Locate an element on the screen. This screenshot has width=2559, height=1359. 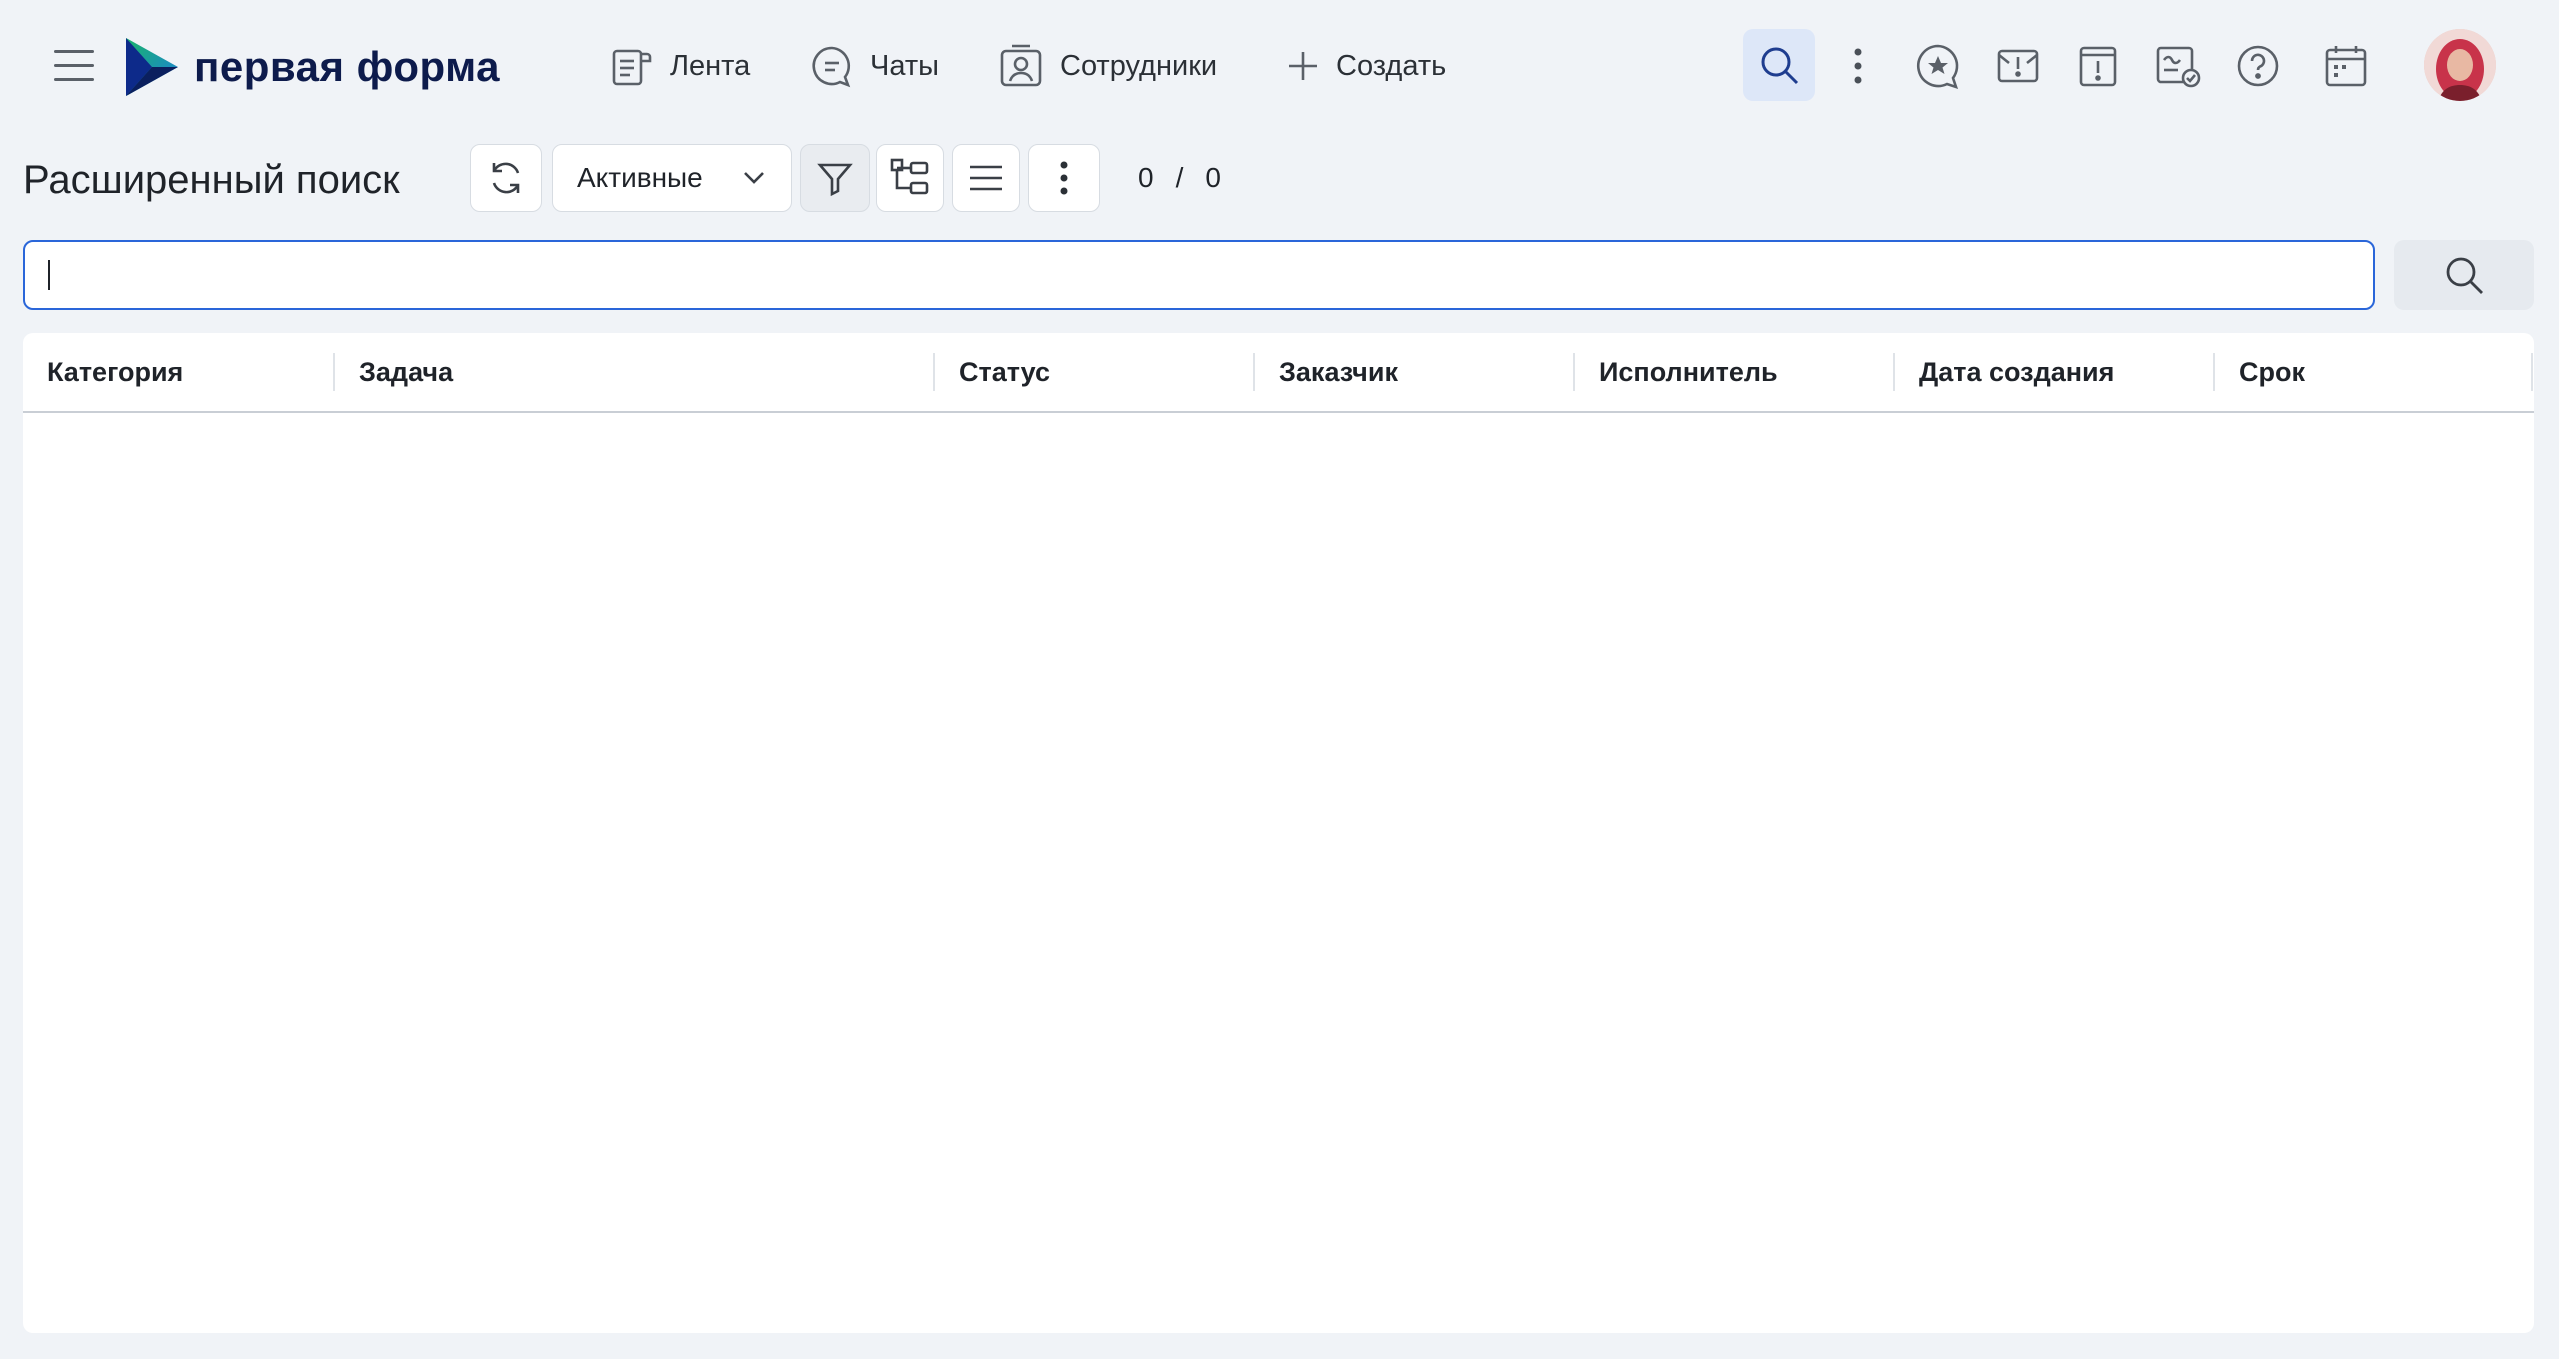
status-filter-value: Активные is located at coordinates (640, 177).